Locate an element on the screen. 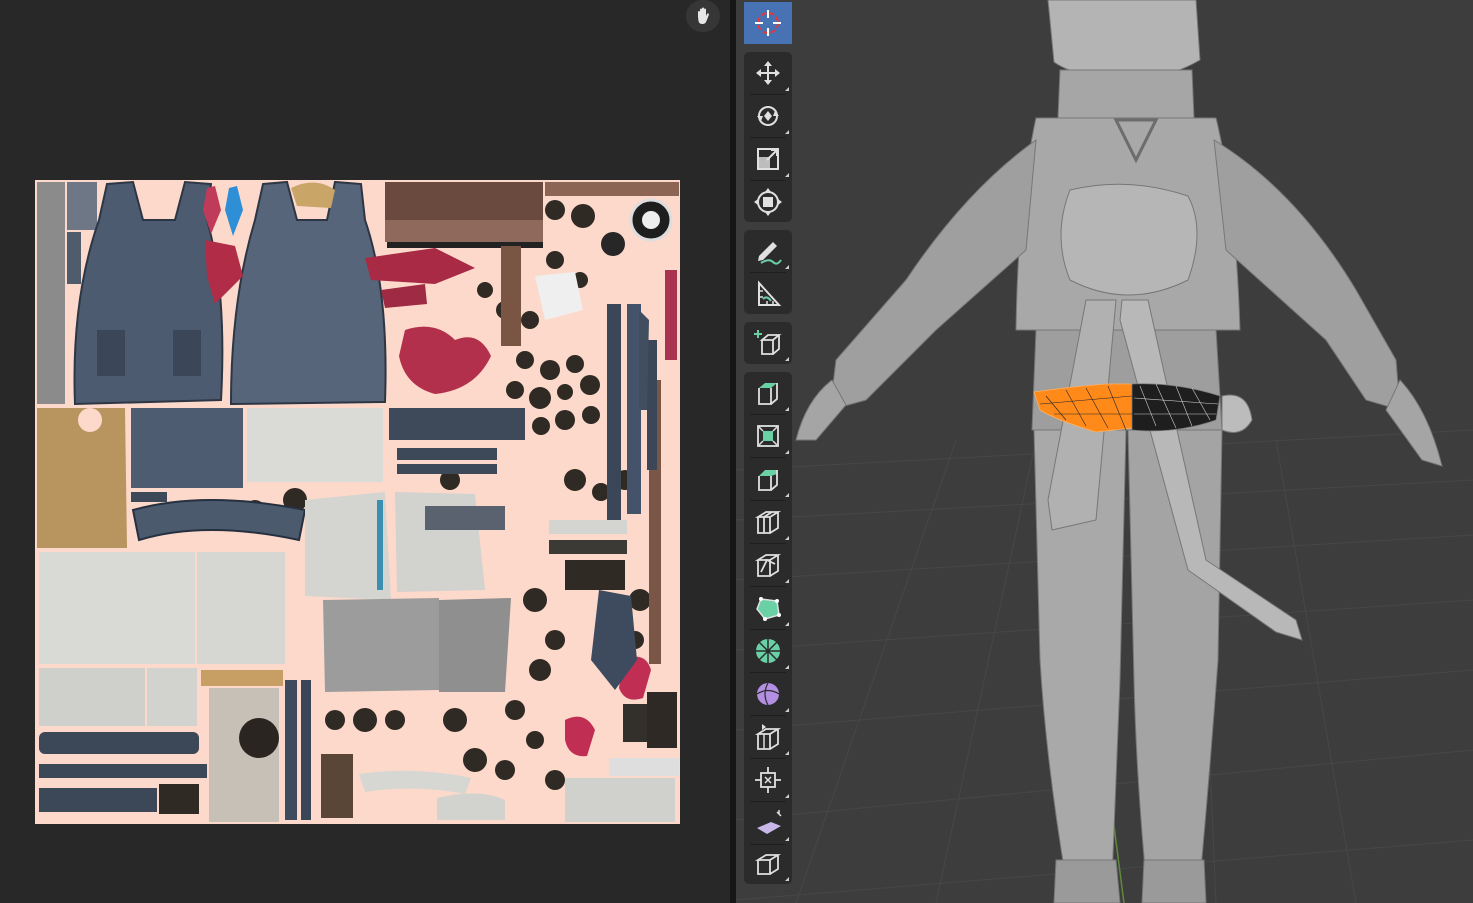 The height and width of the screenshot is (903, 1473). spin-icon is located at coordinates (768, 651).